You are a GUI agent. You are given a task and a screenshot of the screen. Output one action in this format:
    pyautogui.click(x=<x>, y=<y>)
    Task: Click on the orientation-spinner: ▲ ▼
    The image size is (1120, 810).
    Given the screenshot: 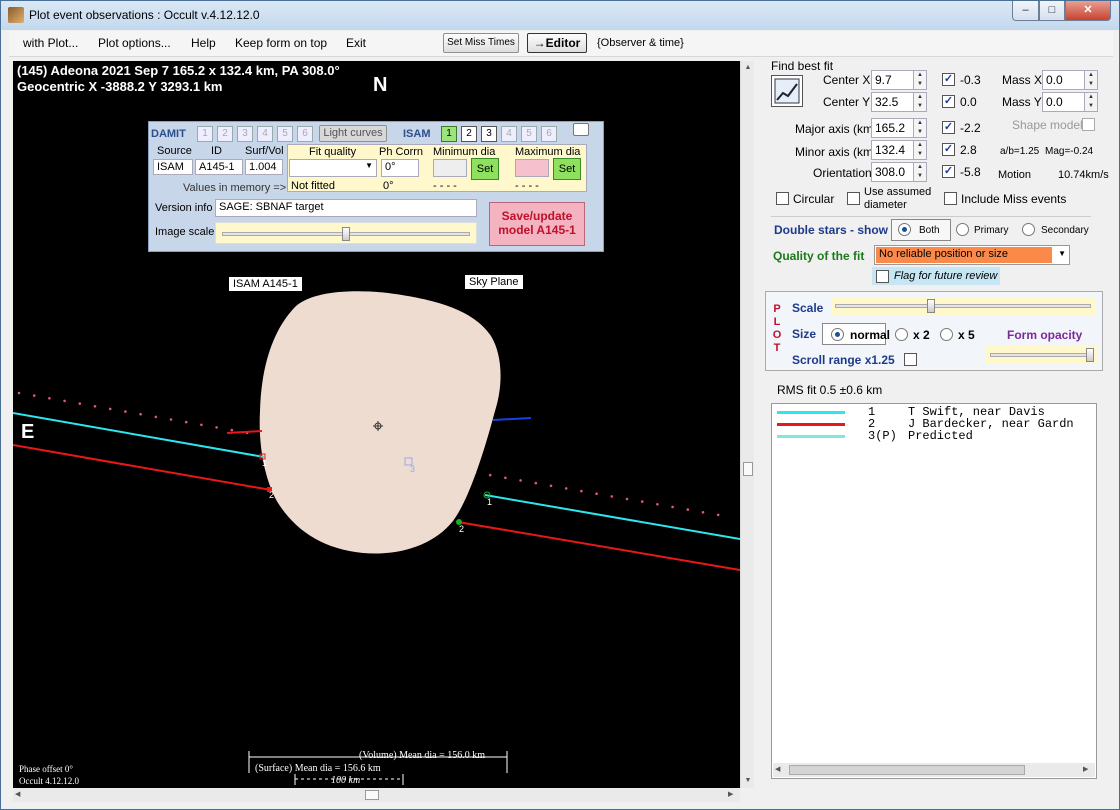 What is the action you would take?
    pyautogui.click(x=920, y=172)
    